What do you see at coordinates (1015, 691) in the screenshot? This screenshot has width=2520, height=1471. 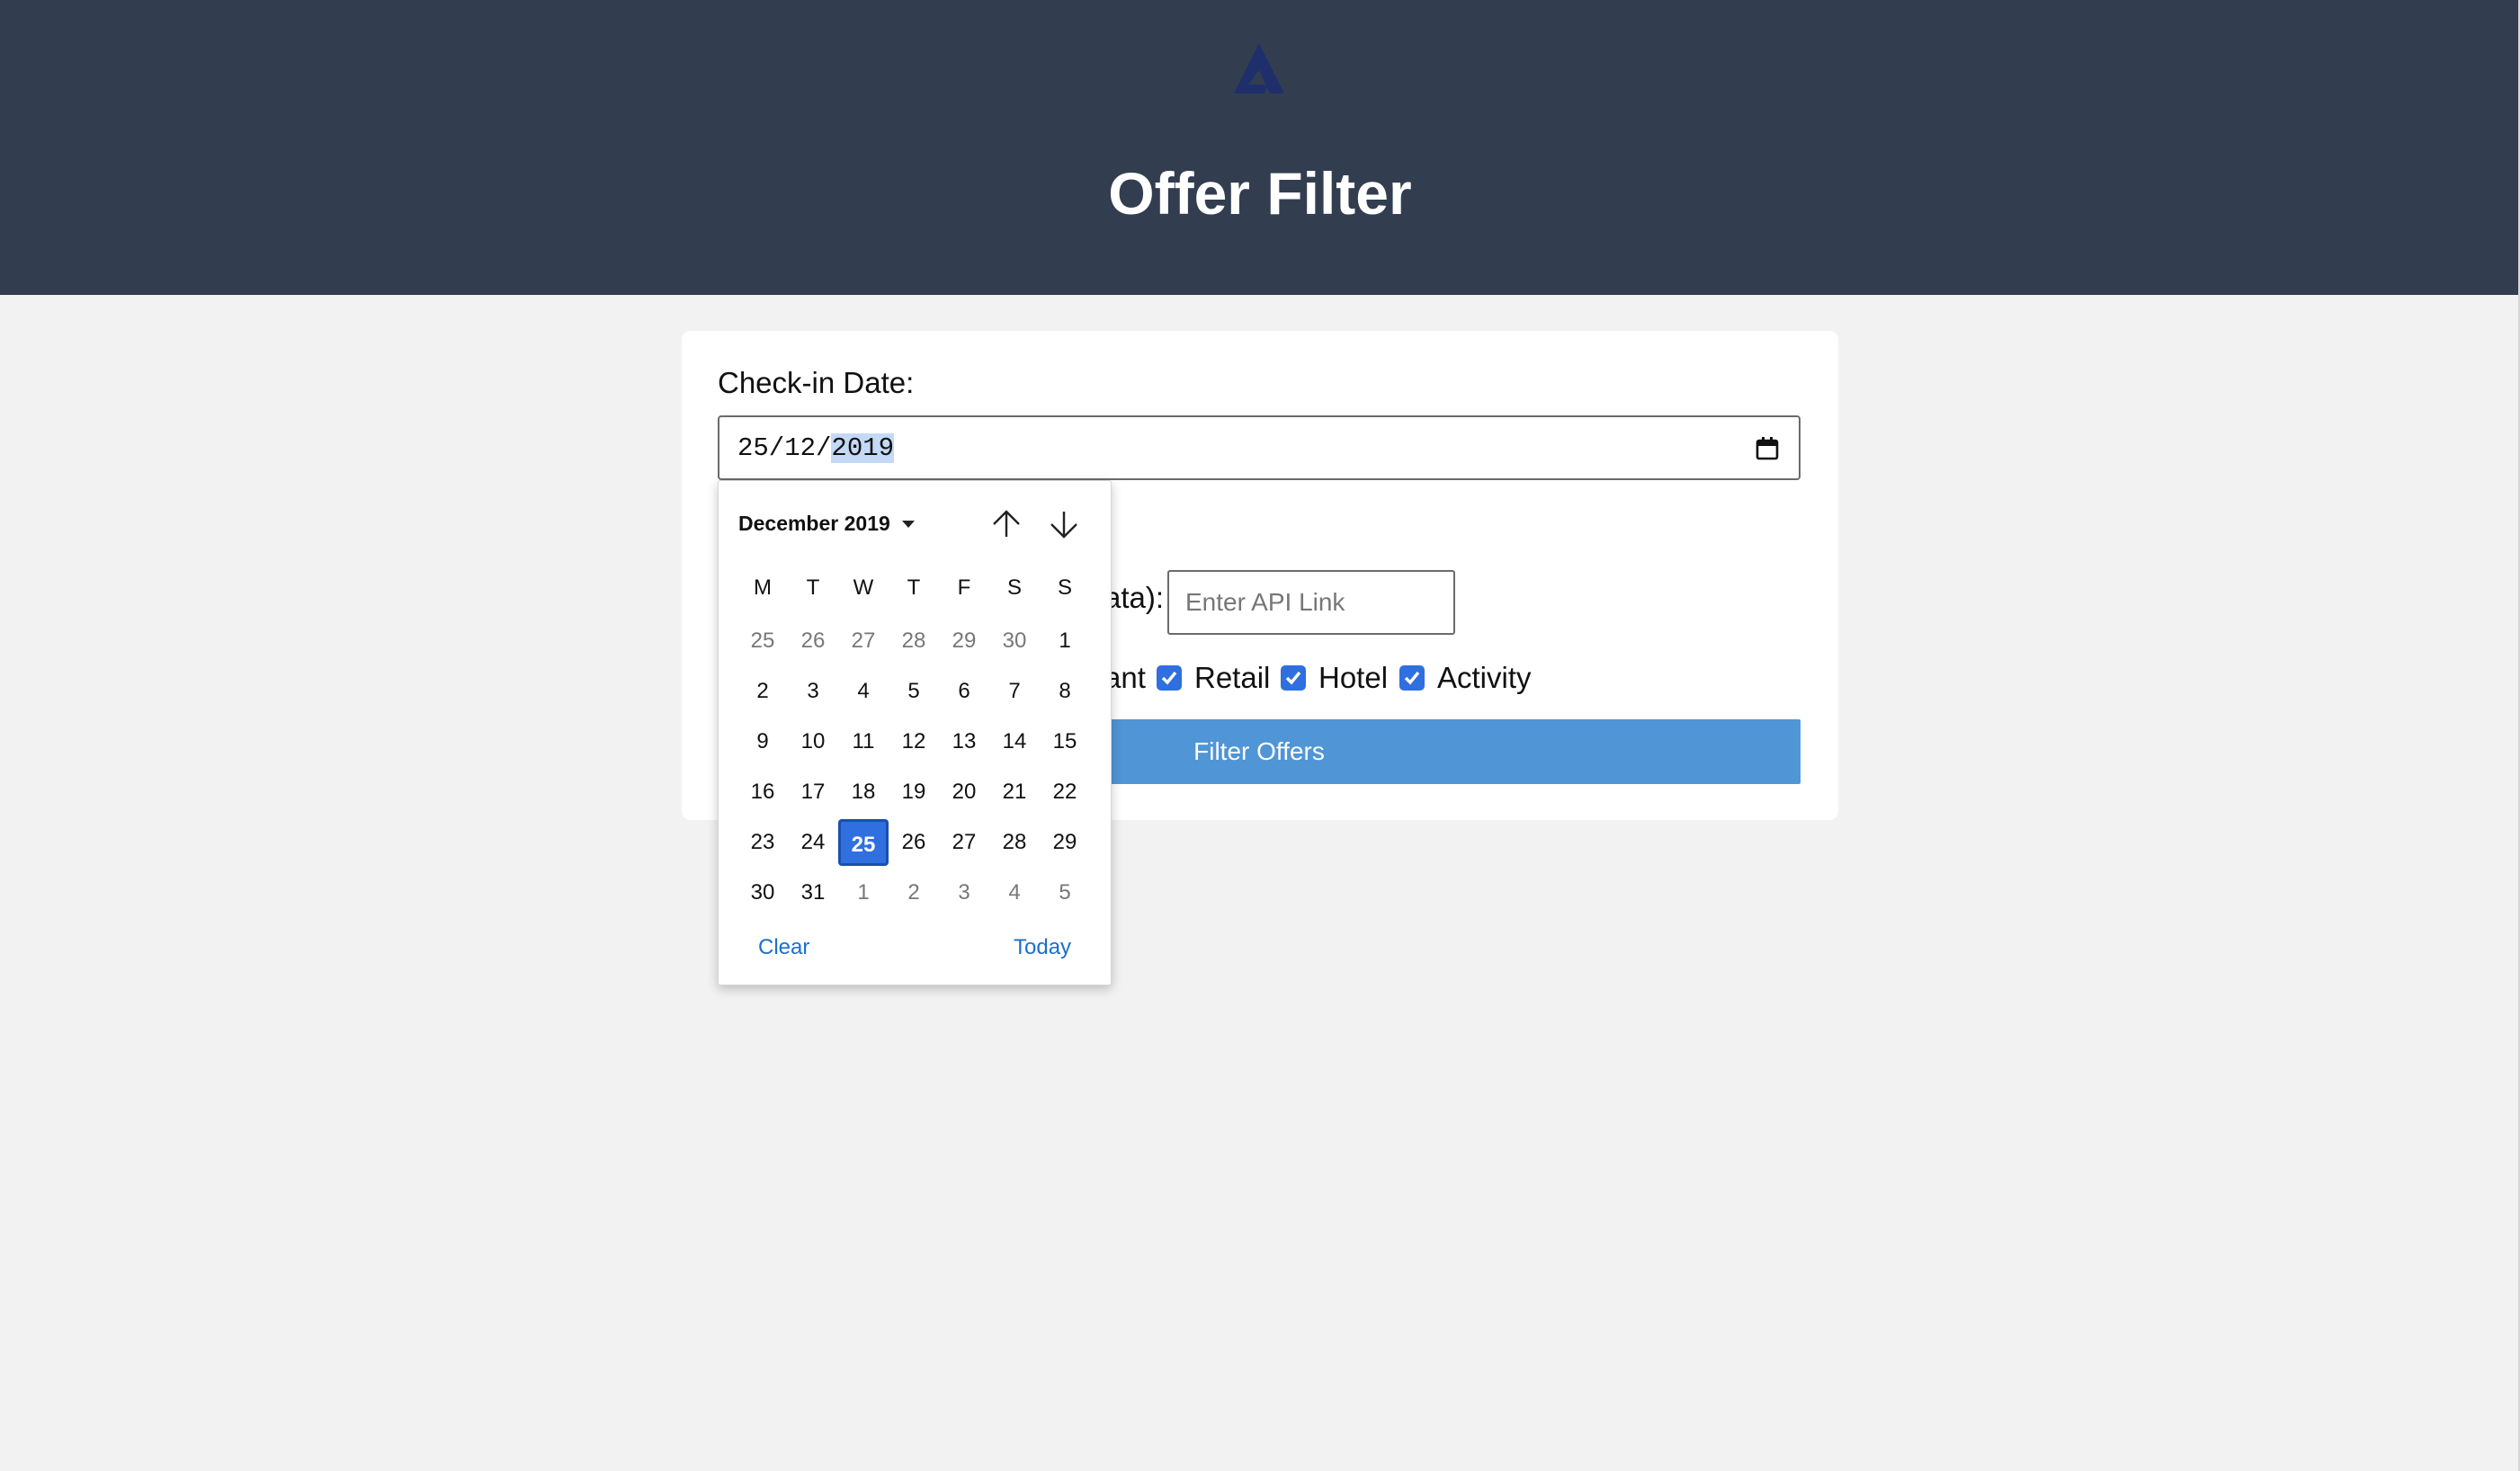 I see `day-cell: 7` at bounding box center [1015, 691].